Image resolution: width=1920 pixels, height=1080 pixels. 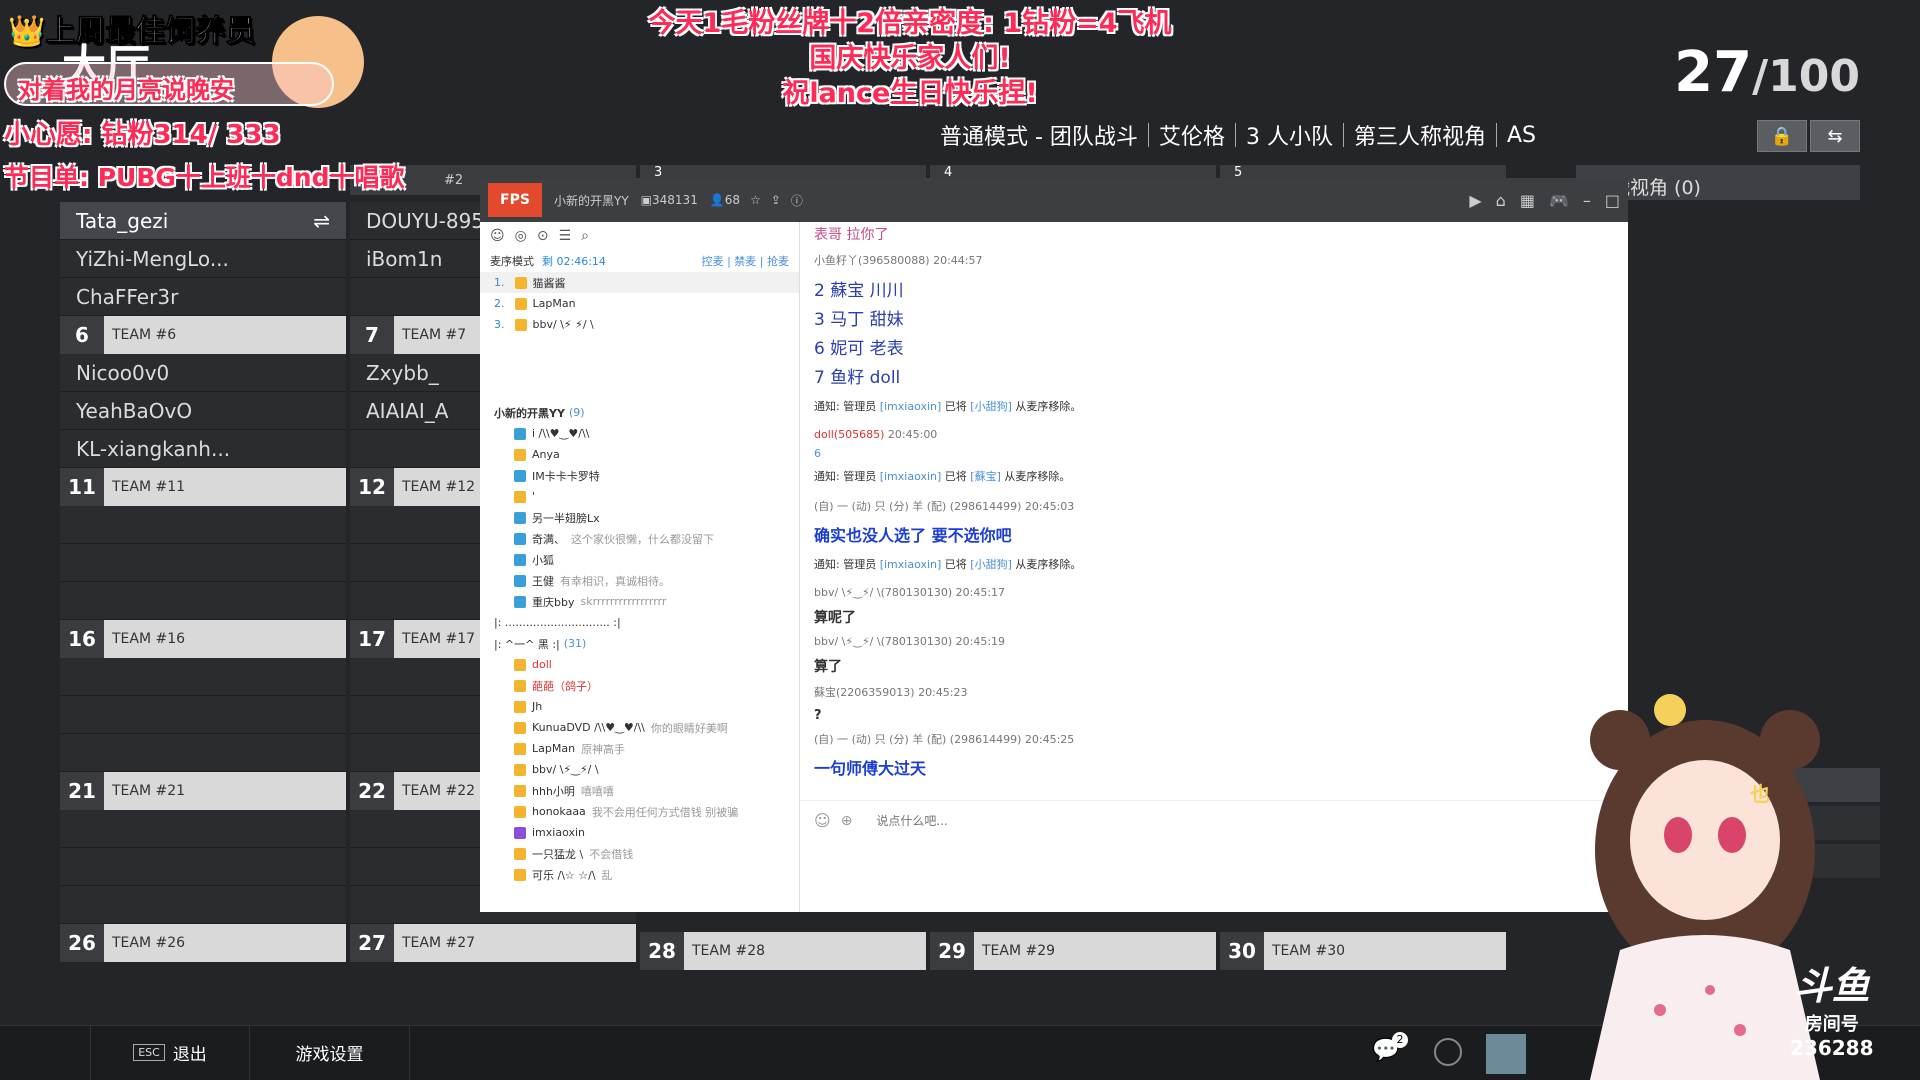 What do you see at coordinates (1559, 200) in the screenshot?
I see `gamepad-icon: 🎮` at bounding box center [1559, 200].